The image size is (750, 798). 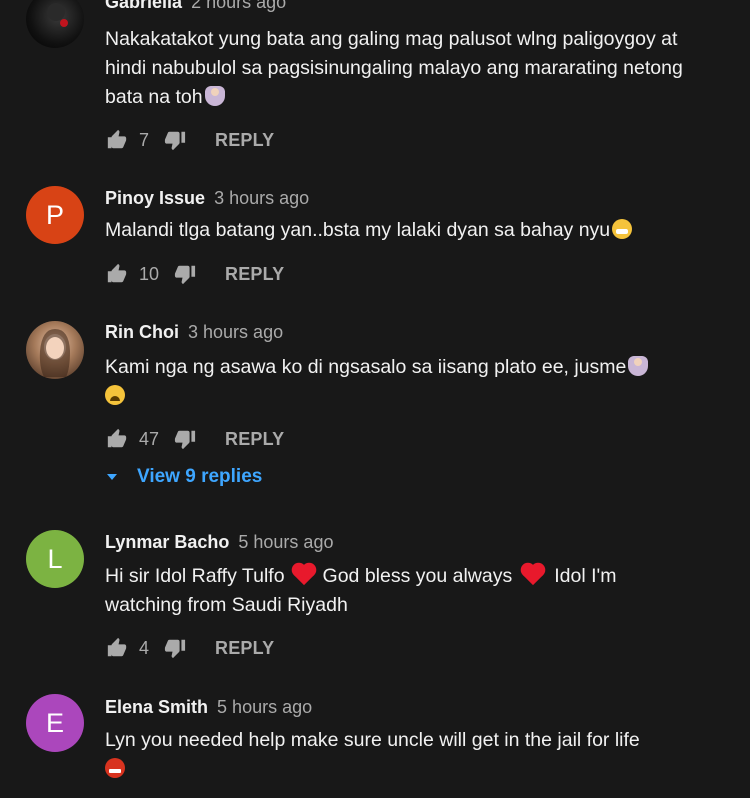 I want to click on avatar: L, so click(x=55, y=559).